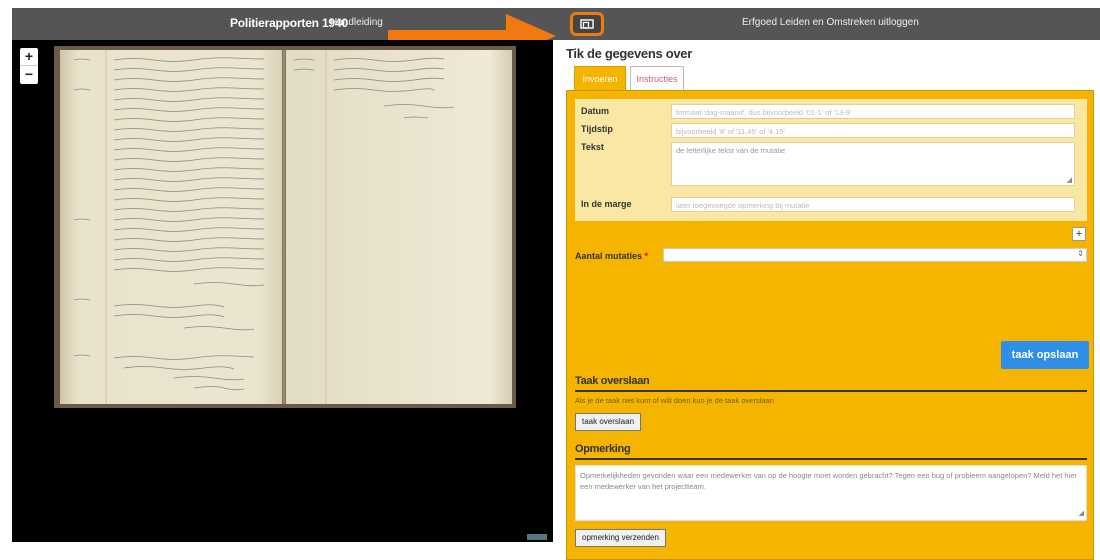  What do you see at coordinates (1079, 234) in the screenshot?
I see `add-mutation-button: +` at bounding box center [1079, 234].